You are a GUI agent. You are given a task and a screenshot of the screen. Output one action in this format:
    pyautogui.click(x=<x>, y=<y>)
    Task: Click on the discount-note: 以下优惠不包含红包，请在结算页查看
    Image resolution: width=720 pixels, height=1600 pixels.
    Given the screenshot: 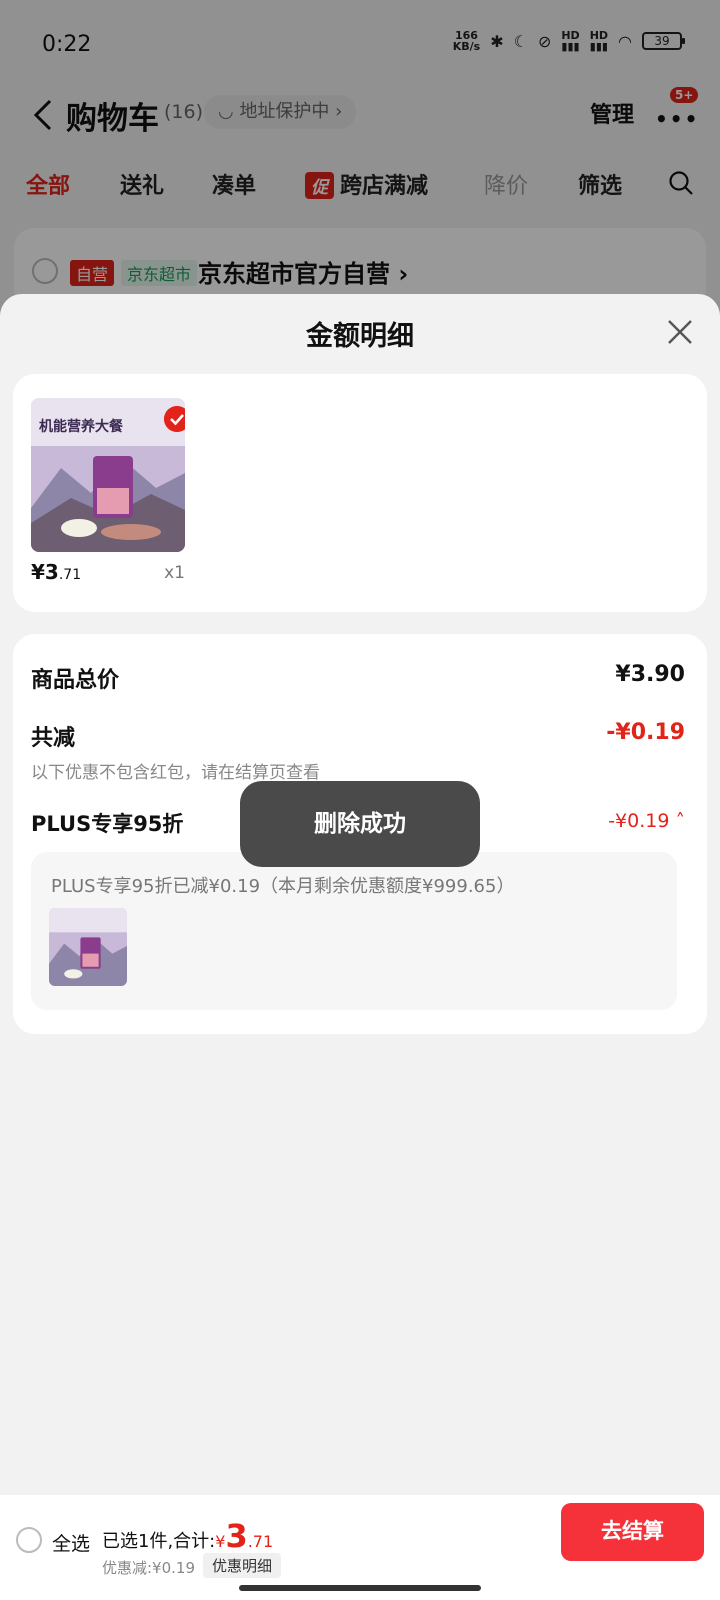 What is the action you would take?
    pyautogui.click(x=175, y=773)
    